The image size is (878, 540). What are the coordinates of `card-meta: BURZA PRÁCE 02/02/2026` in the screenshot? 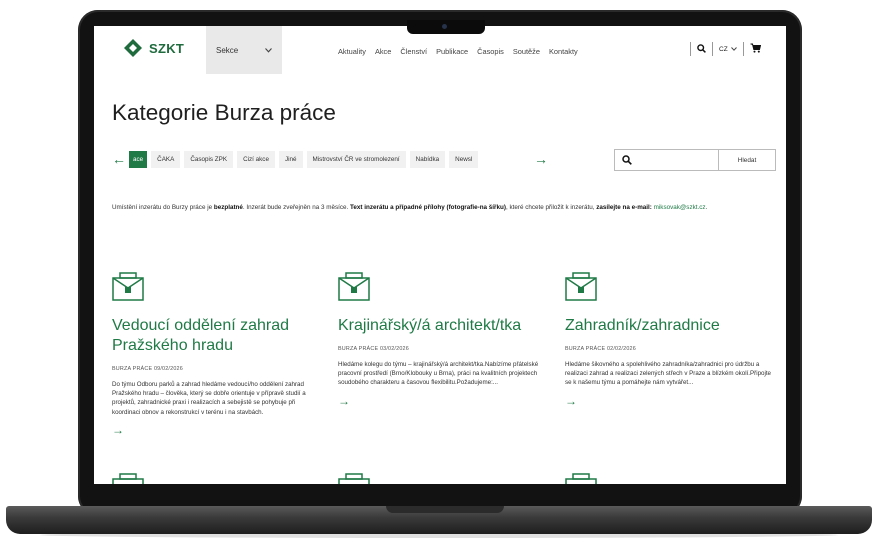 It's located at (600, 349).